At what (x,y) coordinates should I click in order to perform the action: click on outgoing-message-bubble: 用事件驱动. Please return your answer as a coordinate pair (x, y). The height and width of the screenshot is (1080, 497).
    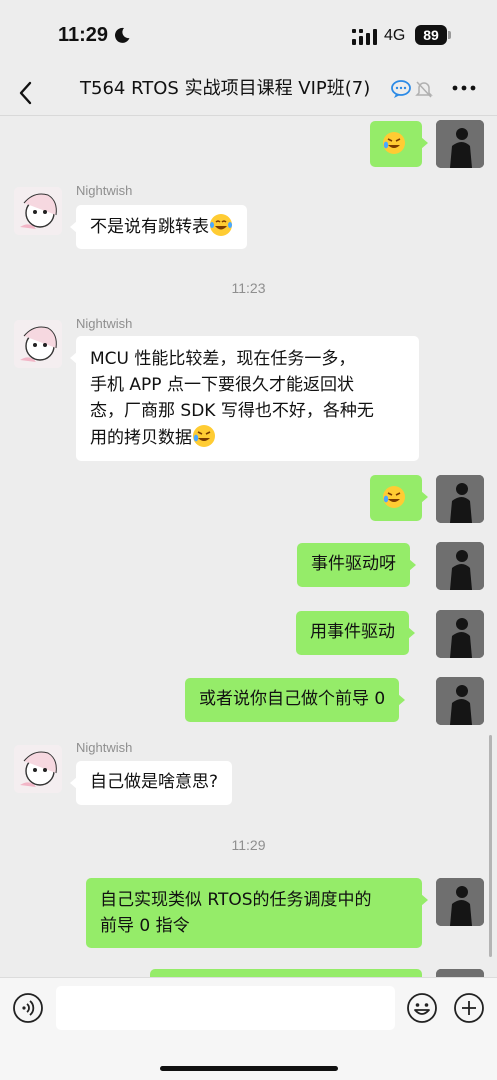
    Looking at the image, I should click on (355, 633).